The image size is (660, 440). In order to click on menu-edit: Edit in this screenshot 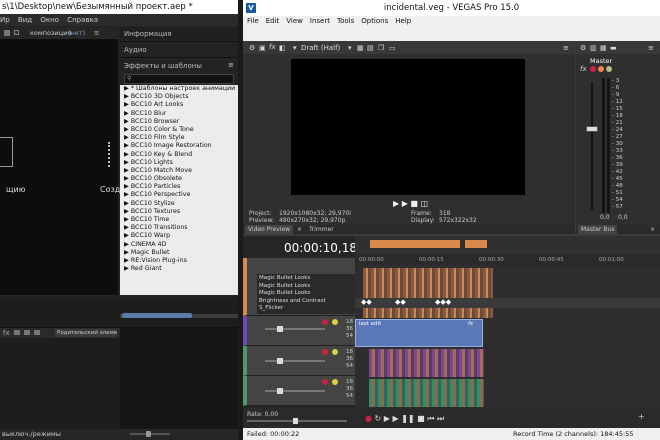, I will do `click(273, 21)`.